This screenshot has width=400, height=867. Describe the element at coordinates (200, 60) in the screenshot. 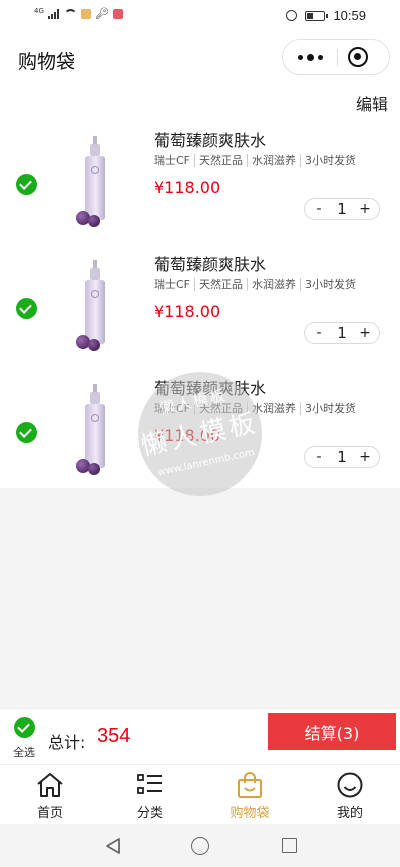

I see `title-bar: 购物袋` at that location.